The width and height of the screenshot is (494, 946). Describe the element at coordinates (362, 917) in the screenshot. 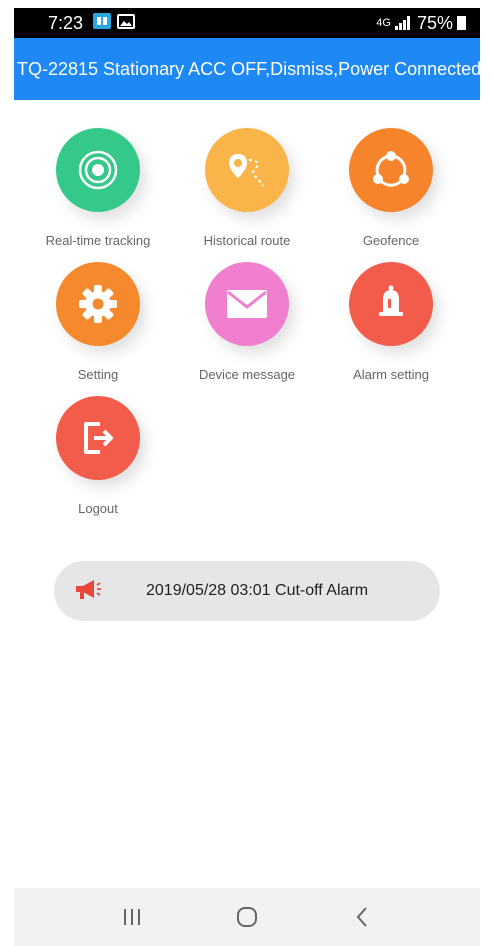

I see `back-icon` at that location.